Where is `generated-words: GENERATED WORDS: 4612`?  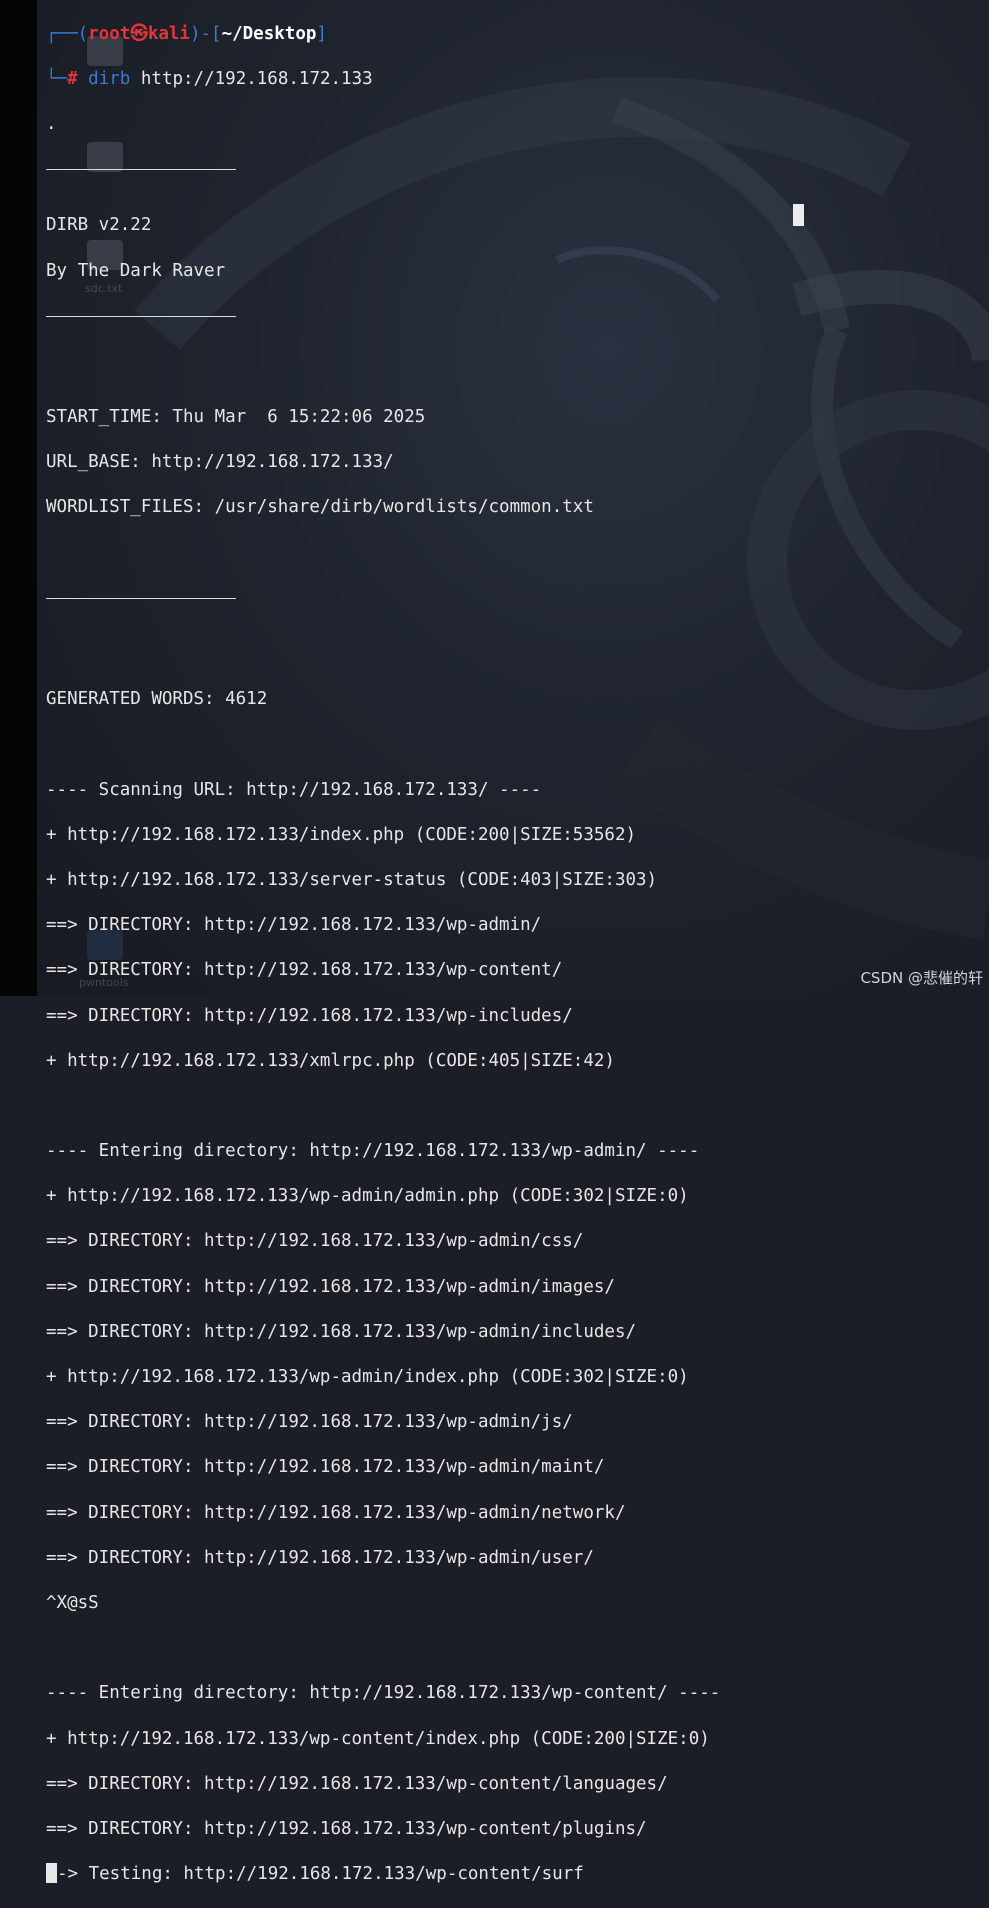
generated-words: GENERATED WORDS: 4612 is located at coordinates (157, 699).